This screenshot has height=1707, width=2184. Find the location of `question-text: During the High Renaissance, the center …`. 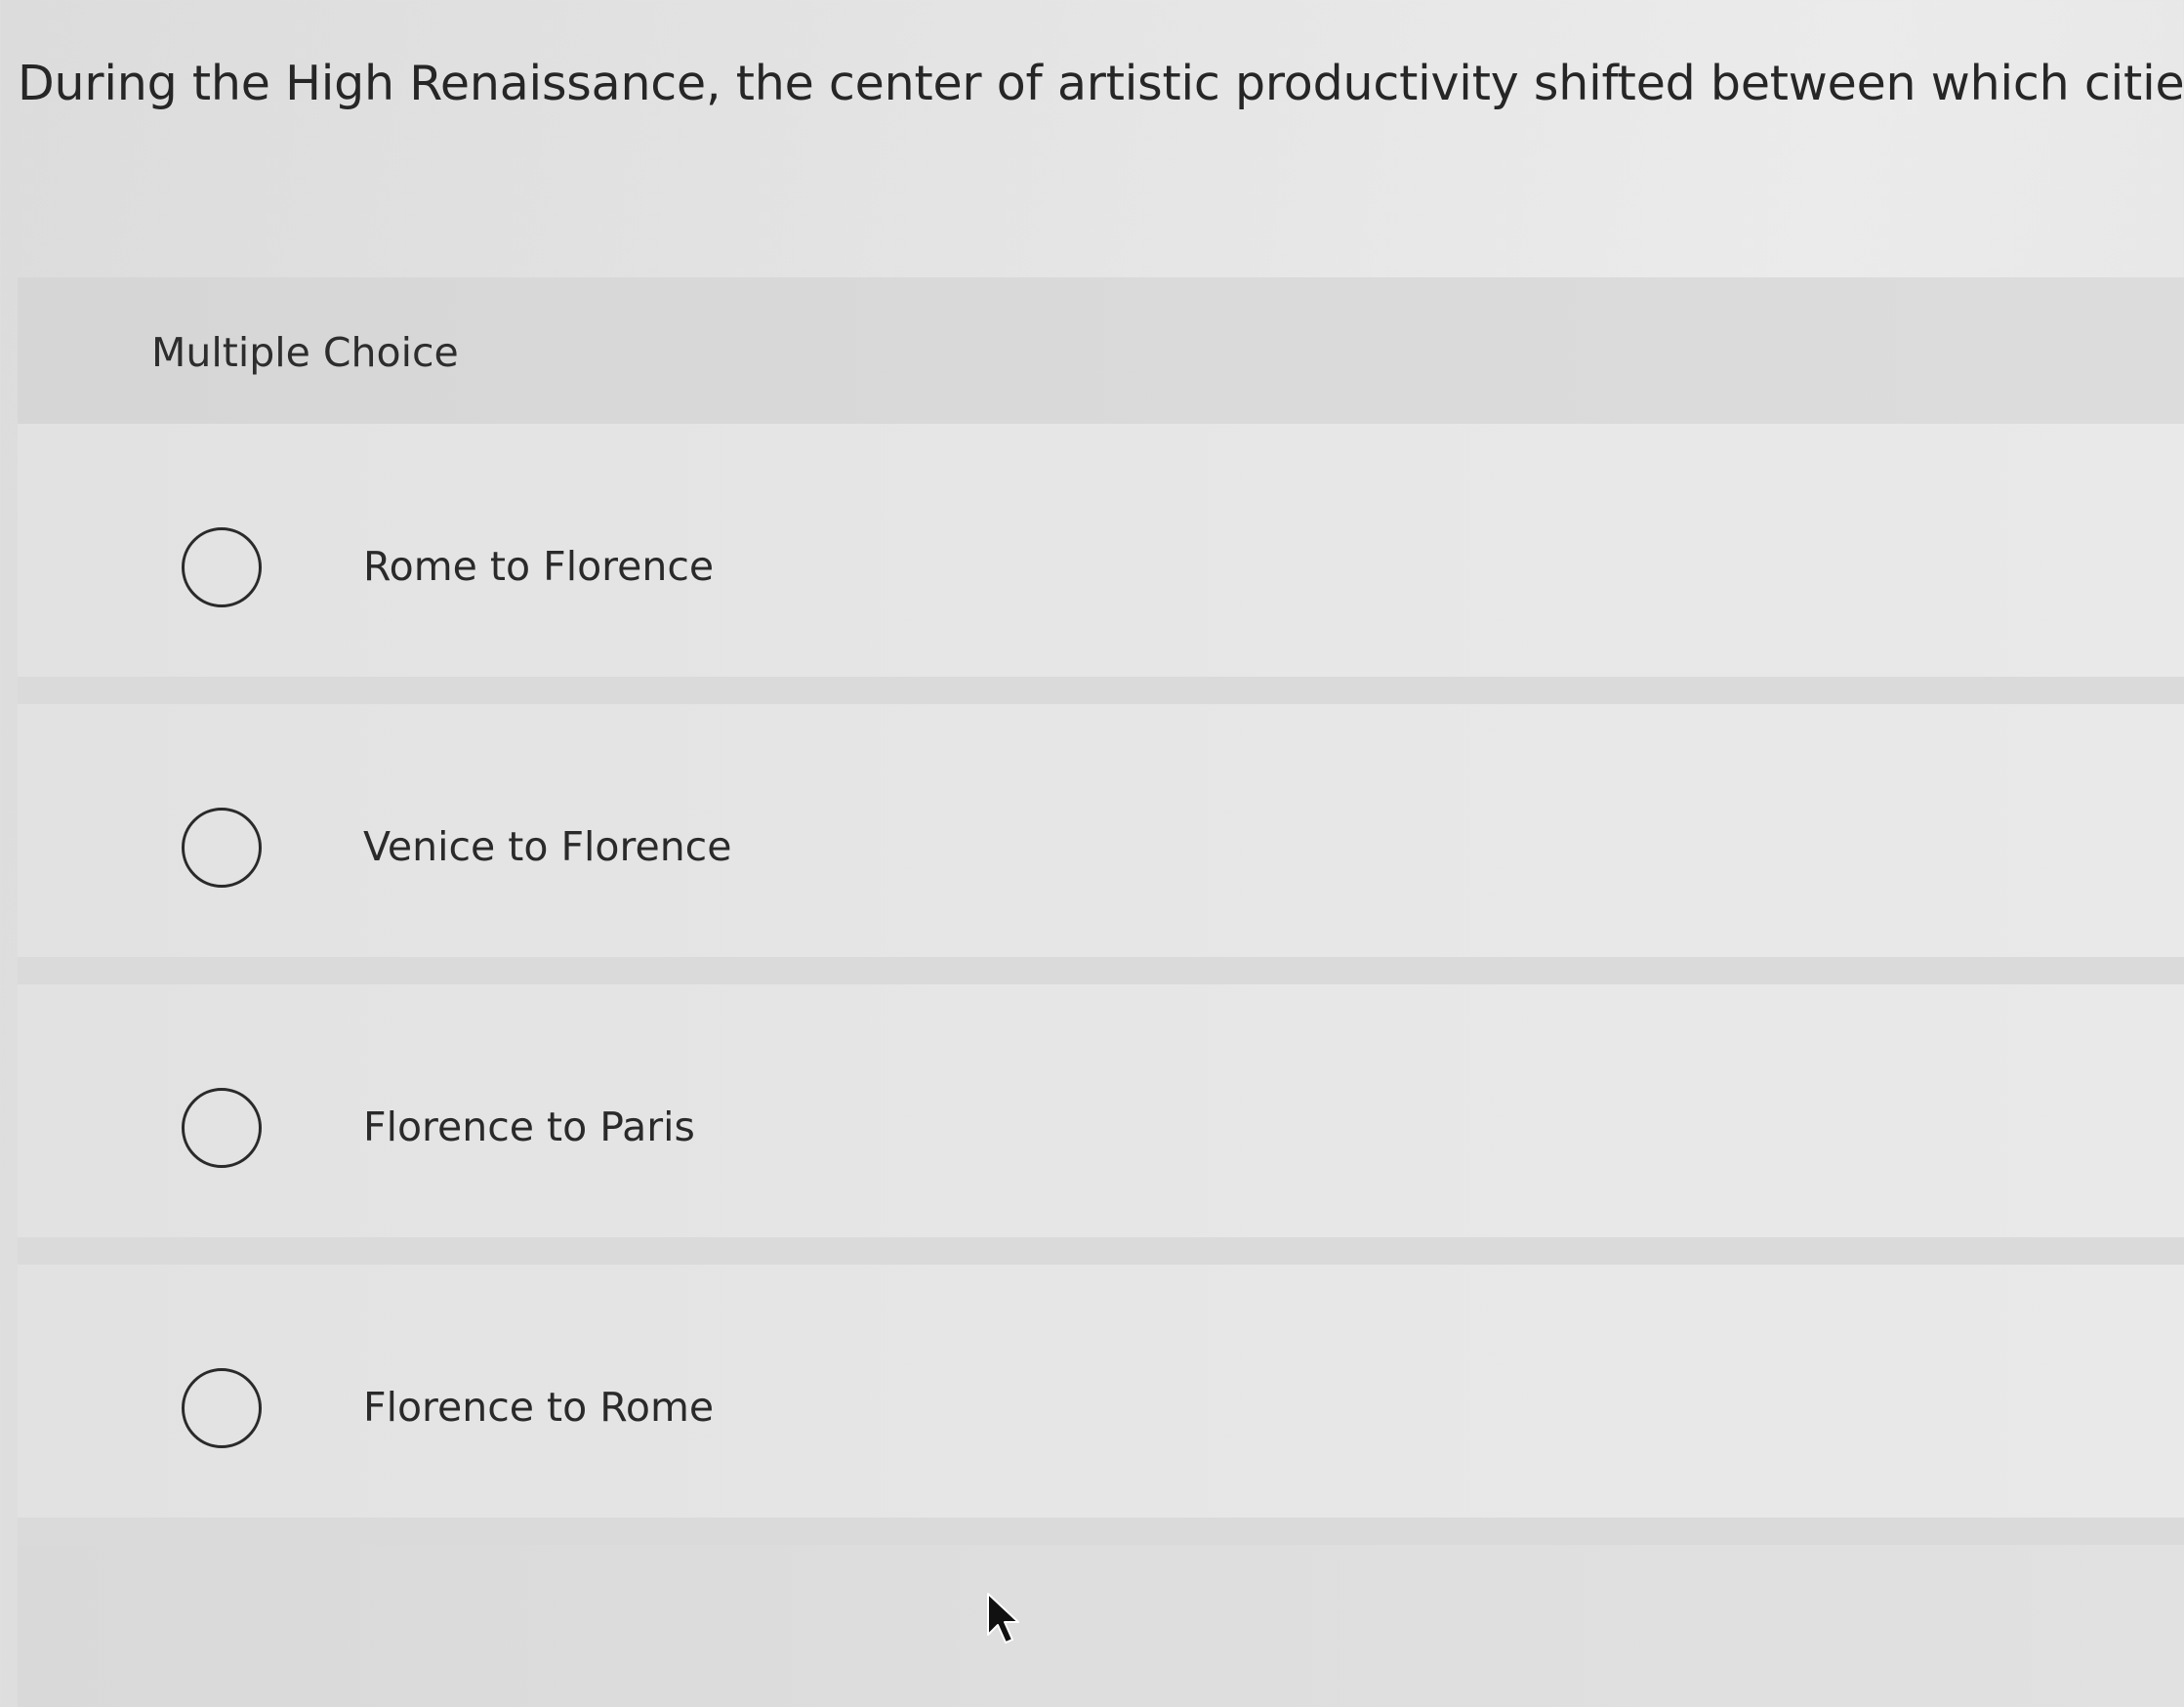

question-text: During the High Renaissance, the center … is located at coordinates (1101, 83).